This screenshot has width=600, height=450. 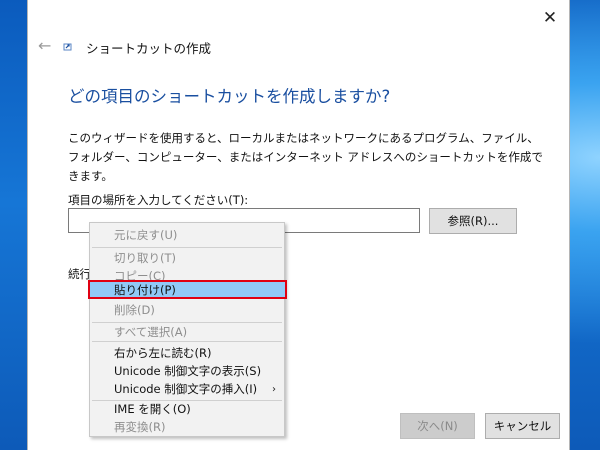 What do you see at coordinates (274, 389) in the screenshot?
I see `submenu-arrow-icon: ›` at bounding box center [274, 389].